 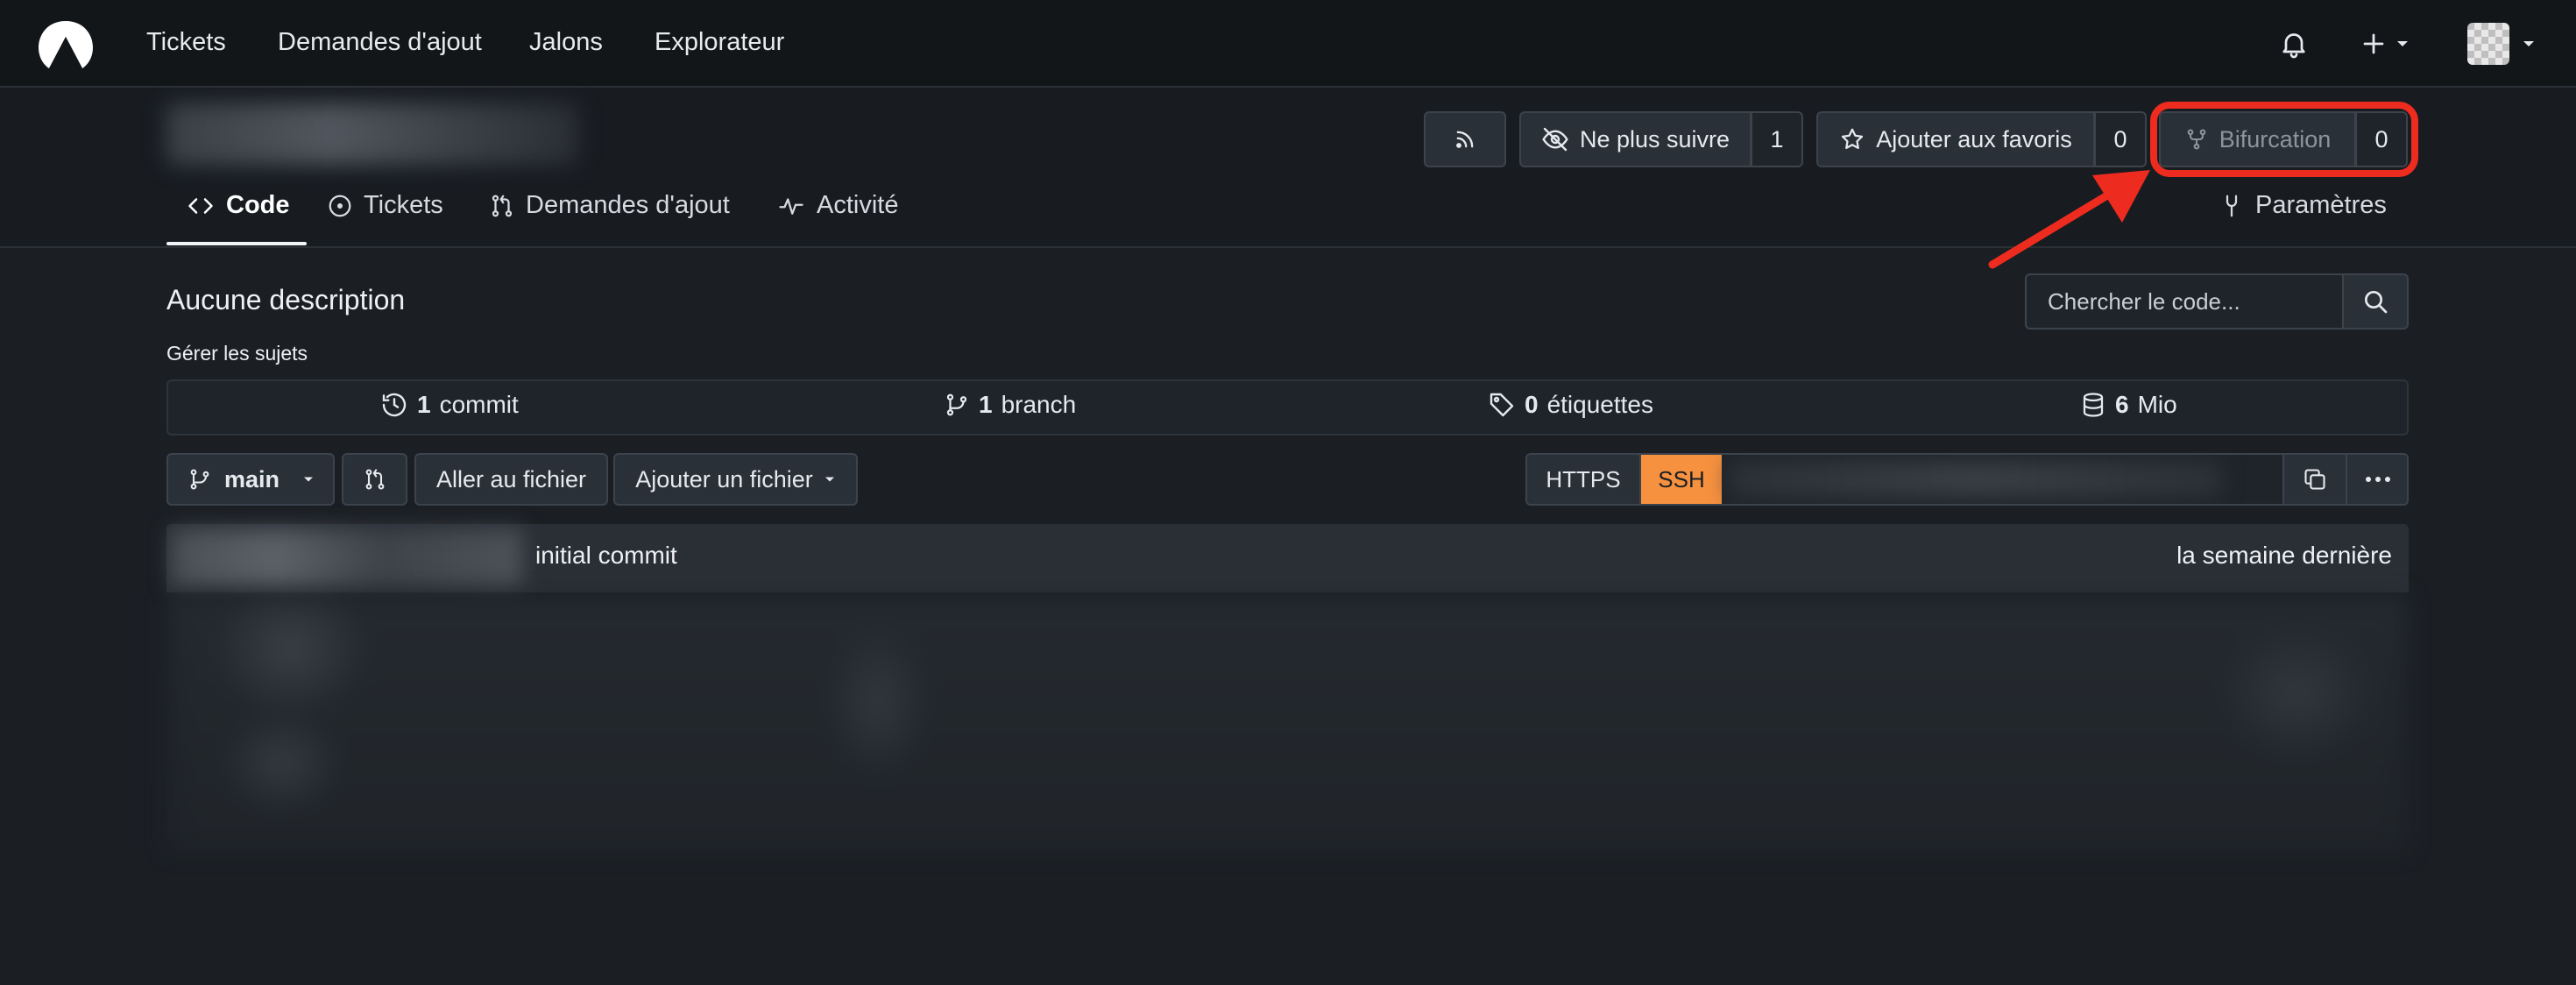 What do you see at coordinates (2294, 44) in the screenshot?
I see `bell-icon` at bounding box center [2294, 44].